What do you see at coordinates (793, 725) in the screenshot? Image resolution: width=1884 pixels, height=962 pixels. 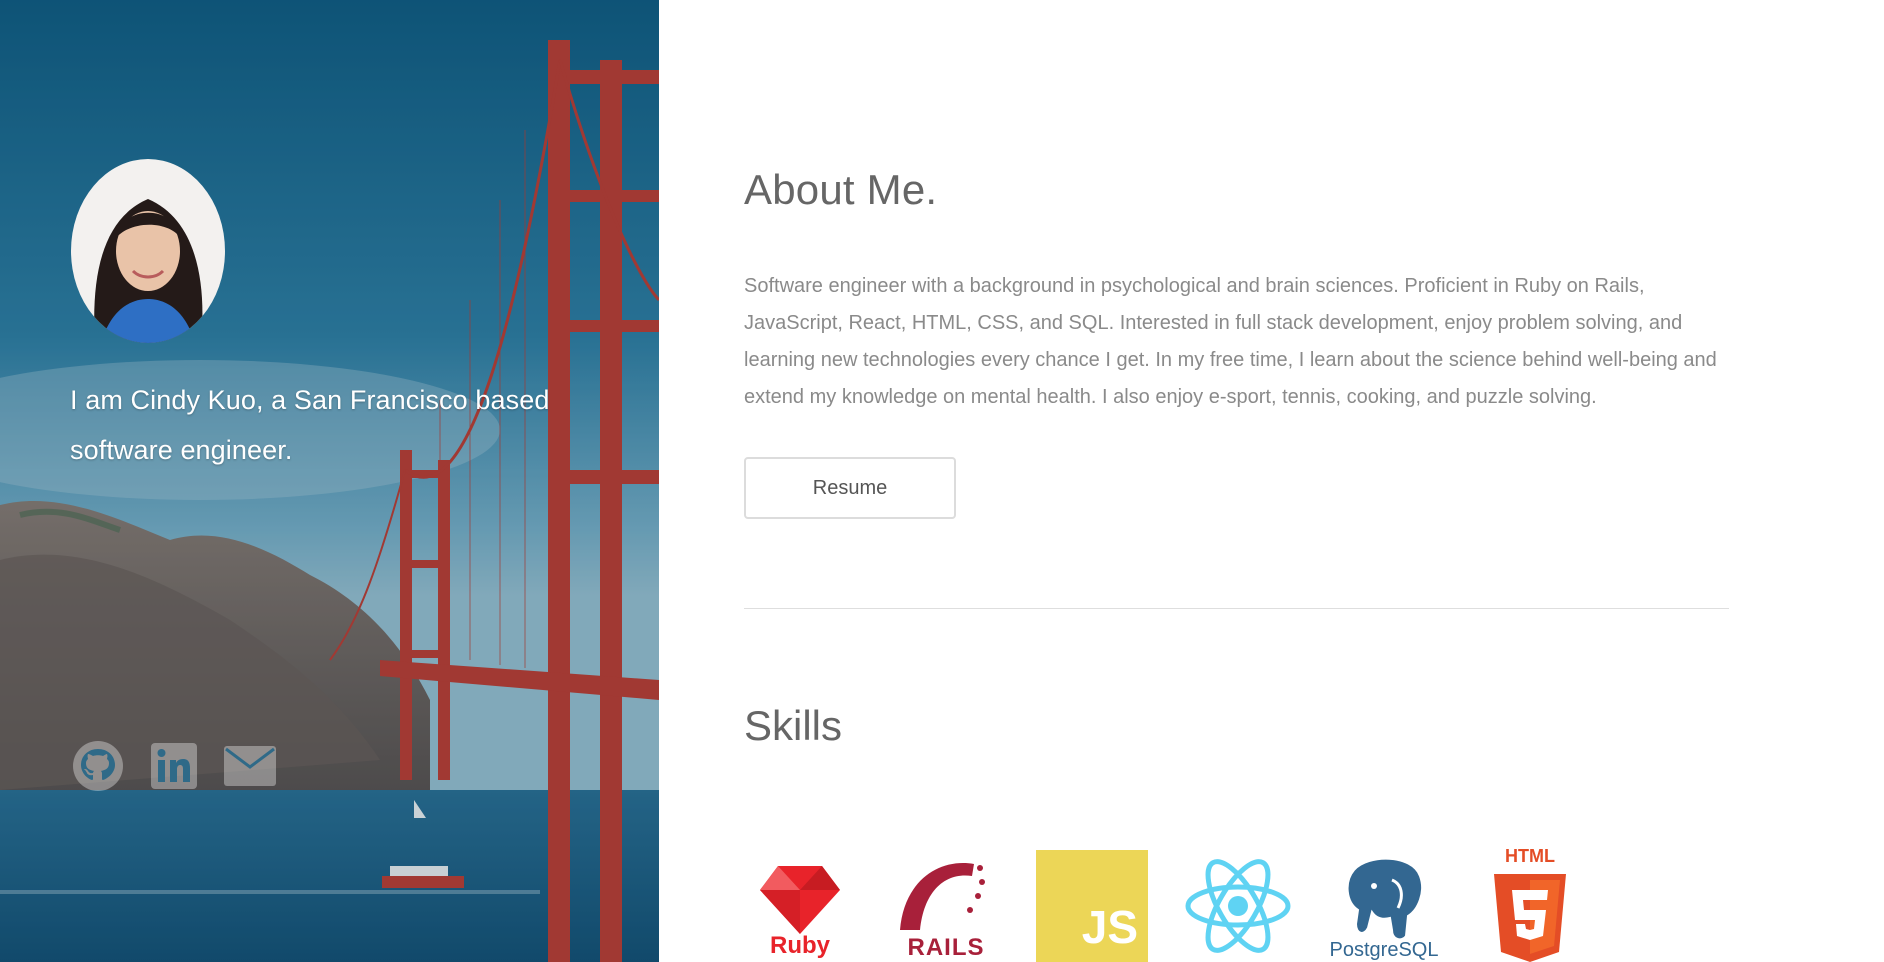 I see `skills-heading: Skills` at bounding box center [793, 725].